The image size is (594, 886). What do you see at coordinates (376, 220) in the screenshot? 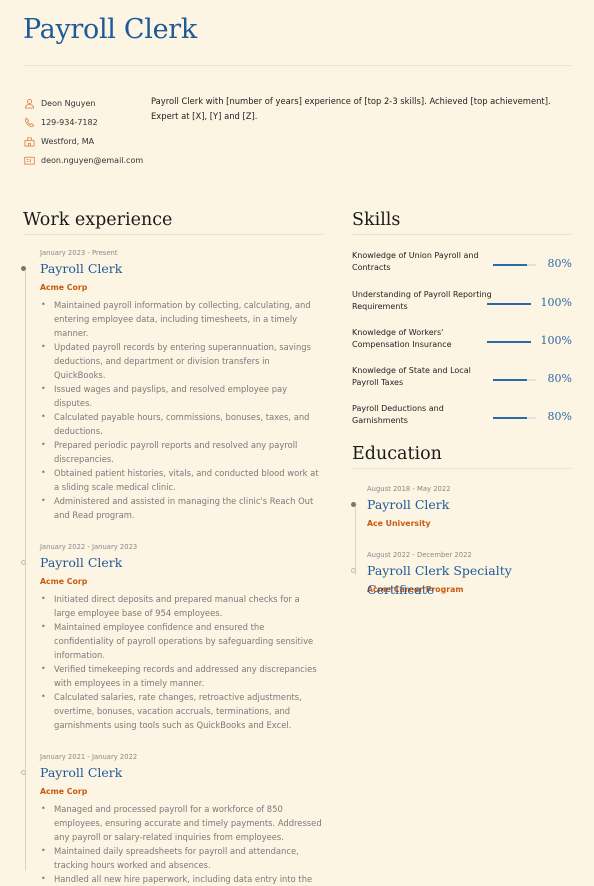
I see `skills-heading: Skills` at bounding box center [376, 220].